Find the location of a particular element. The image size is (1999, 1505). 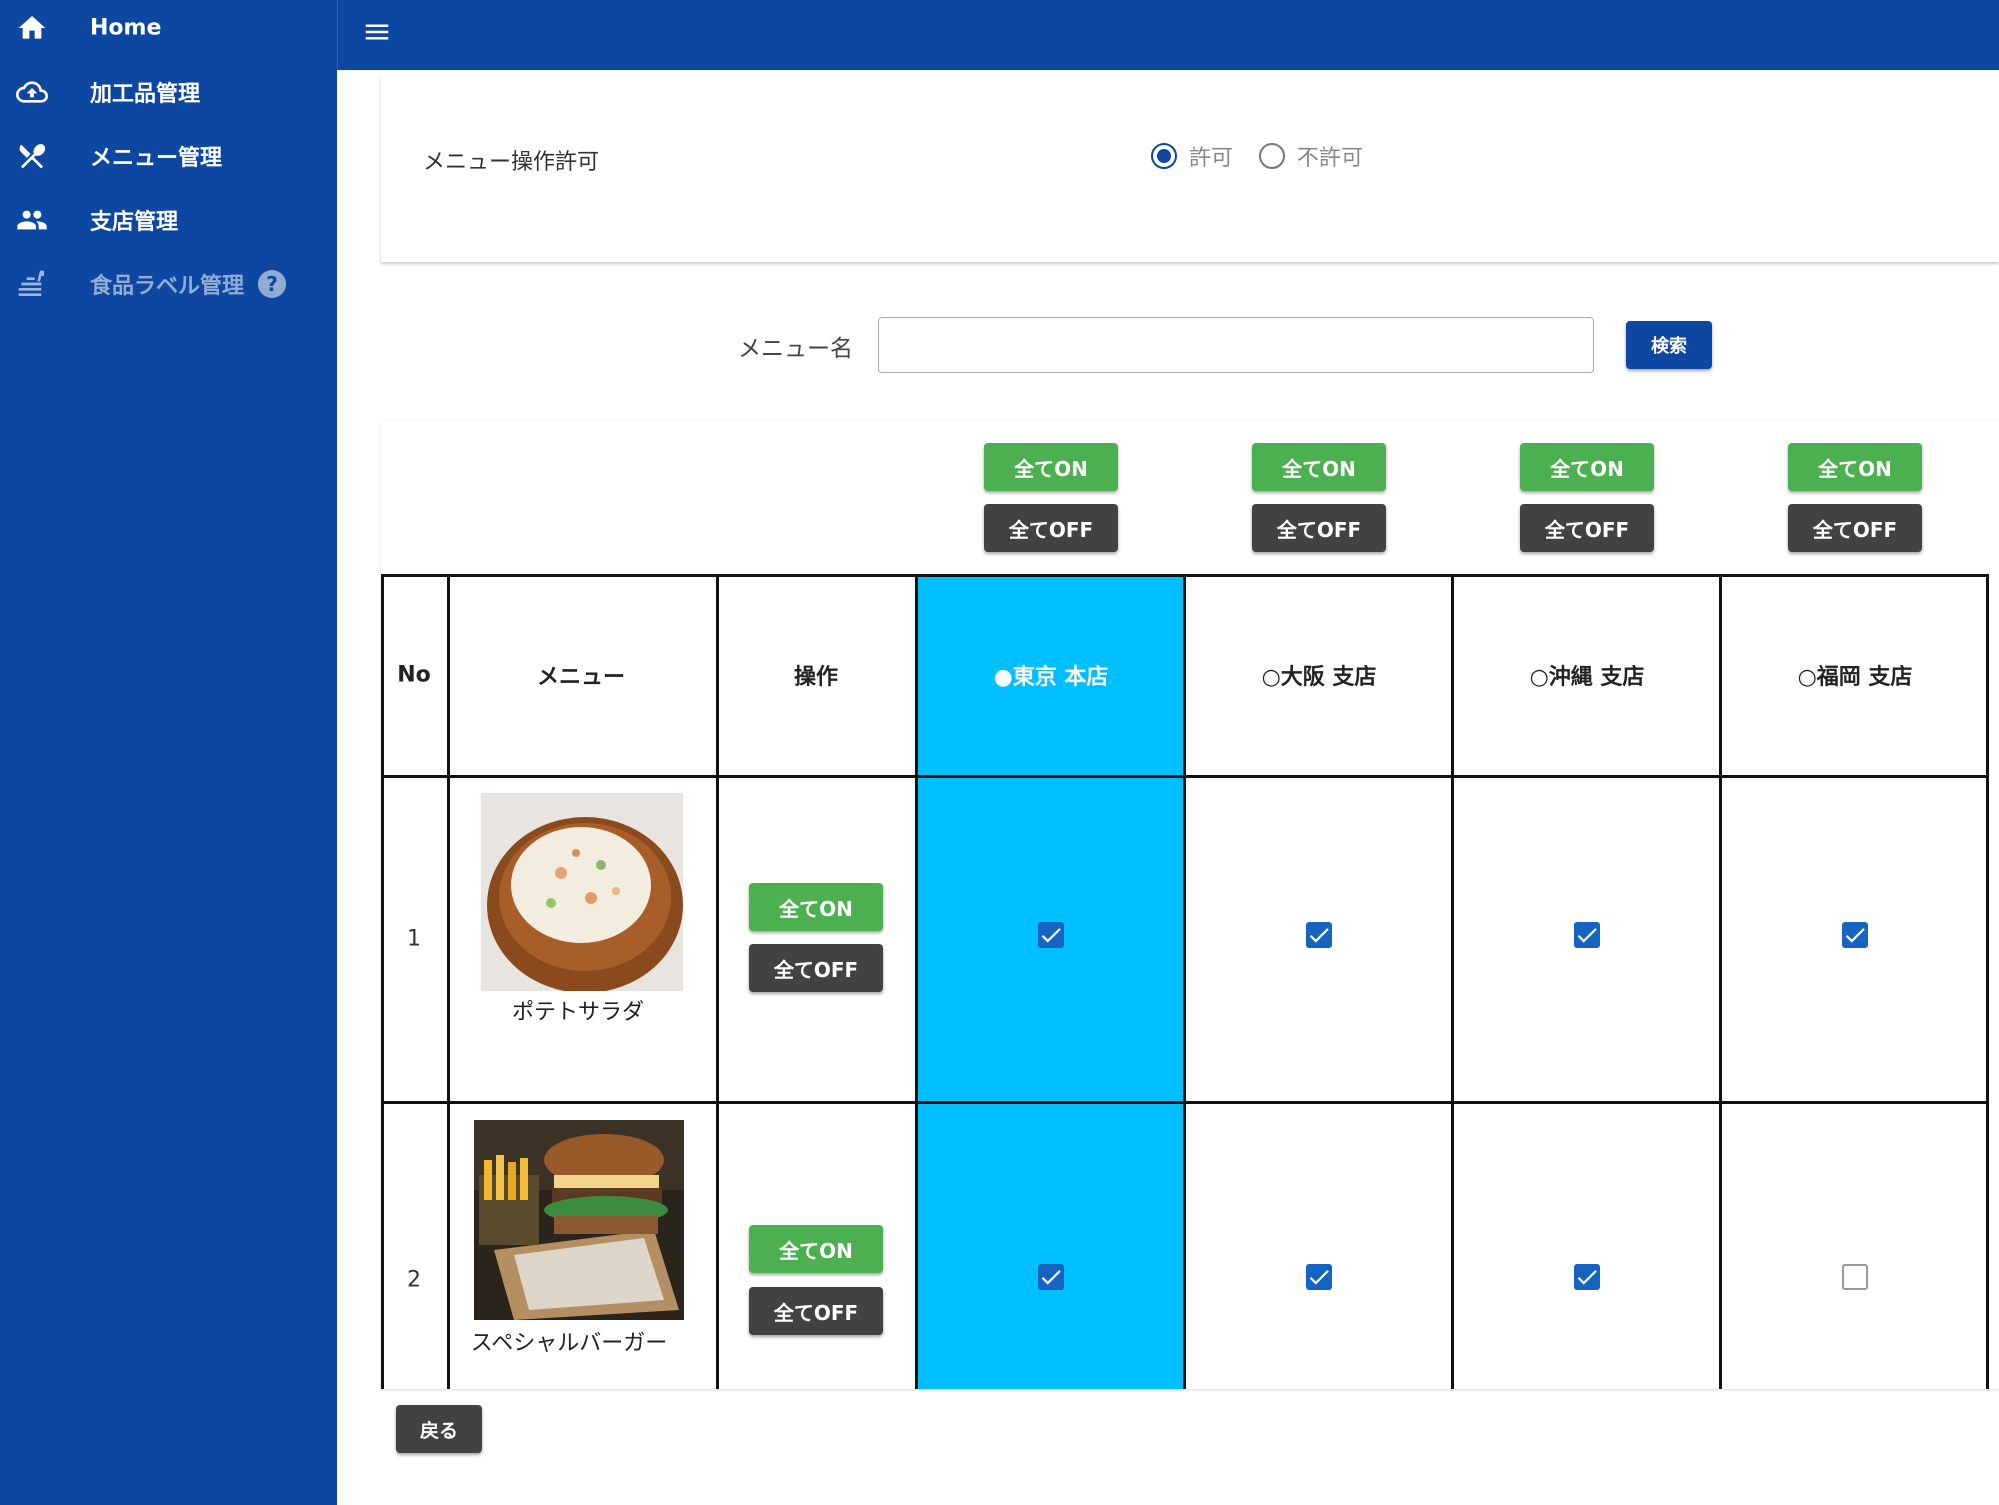

store-1-all-on-button: 全てON is located at coordinates (1051, 467).